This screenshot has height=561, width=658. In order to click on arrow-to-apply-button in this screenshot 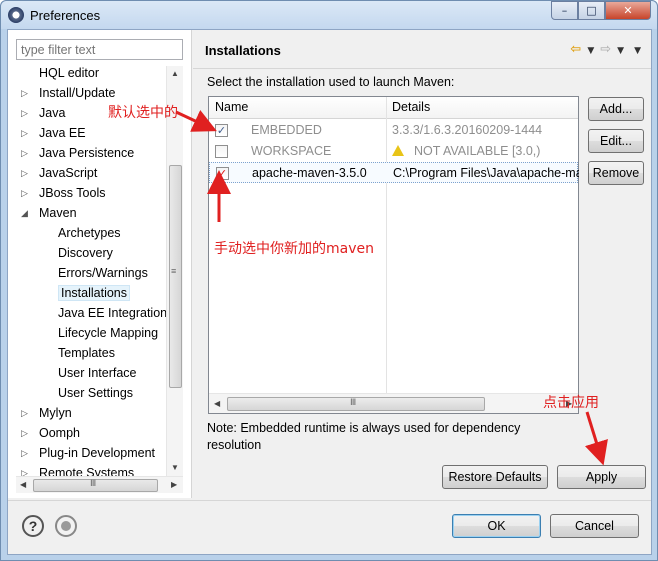, I will do `click(596, 438)`.